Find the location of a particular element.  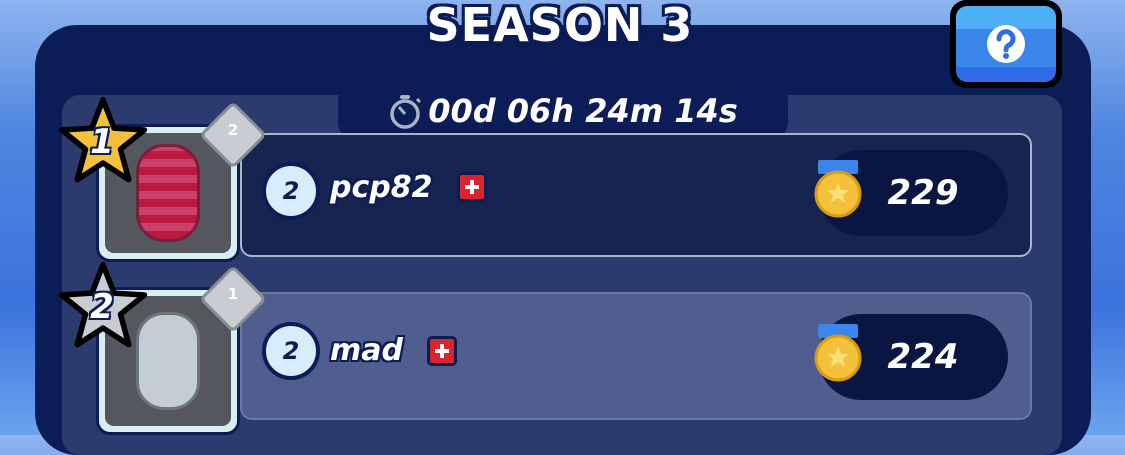

player-name: pcp82 is located at coordinates (381, 187).